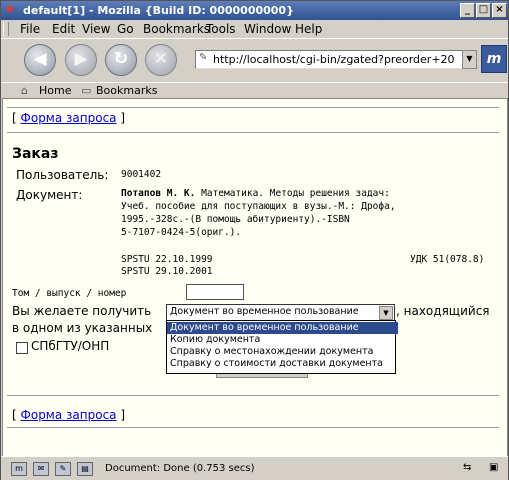 This screenshot has height=480, width=509. What do you see at coordinates (30, 29) in the screenshot?
I see `menu-file: File` at bounding box center [30, 29].